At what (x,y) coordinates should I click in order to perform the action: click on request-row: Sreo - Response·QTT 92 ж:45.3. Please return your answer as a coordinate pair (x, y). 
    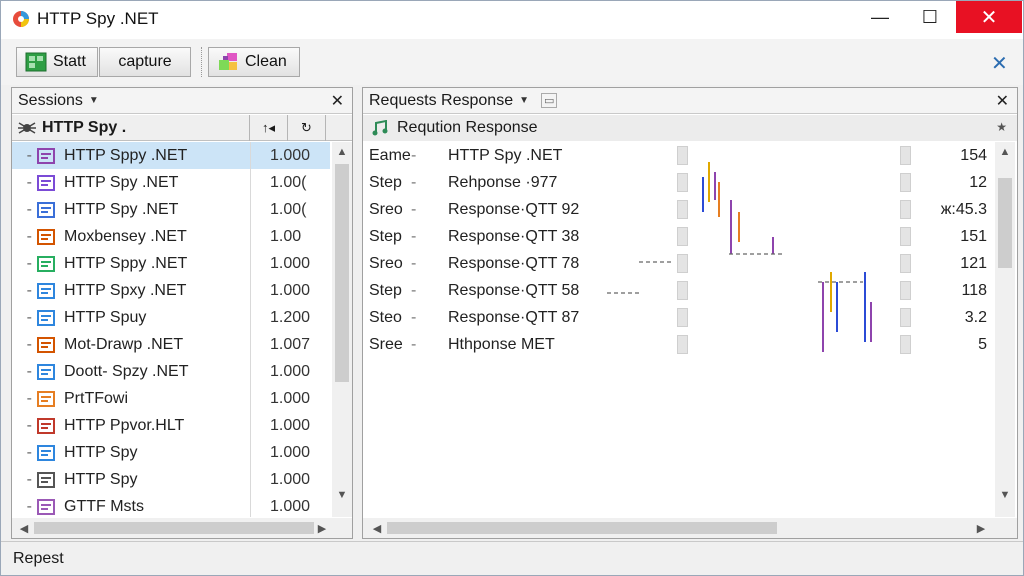
    Looking at the image, I should click on (679, 209).